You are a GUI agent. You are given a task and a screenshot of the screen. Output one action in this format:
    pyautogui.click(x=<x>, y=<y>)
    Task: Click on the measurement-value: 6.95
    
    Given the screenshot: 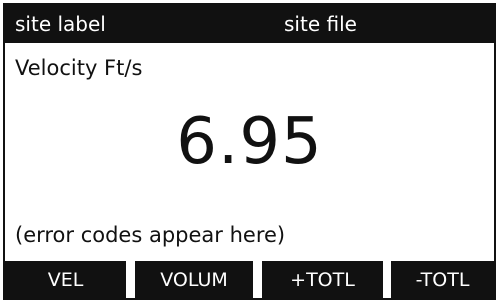 What is the action you would take?
    pyautogui.click(x=249, y=142)
    